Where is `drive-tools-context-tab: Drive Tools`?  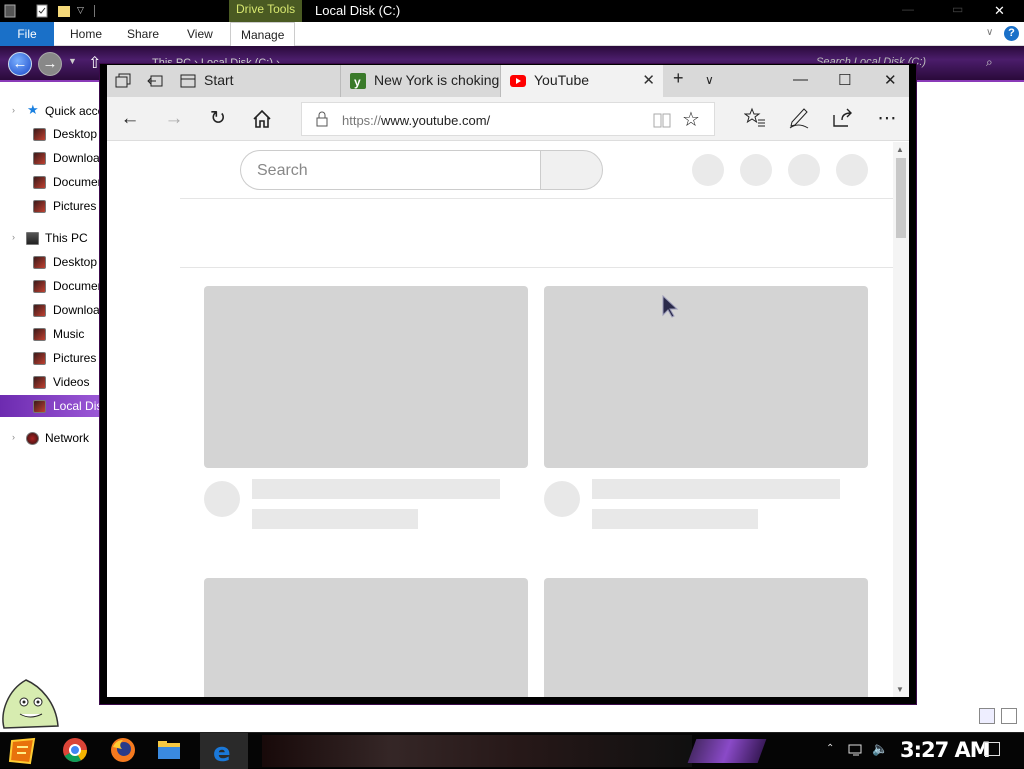 drive-tools-context-tab: Drive Tools is located at coordinates (266, 11).